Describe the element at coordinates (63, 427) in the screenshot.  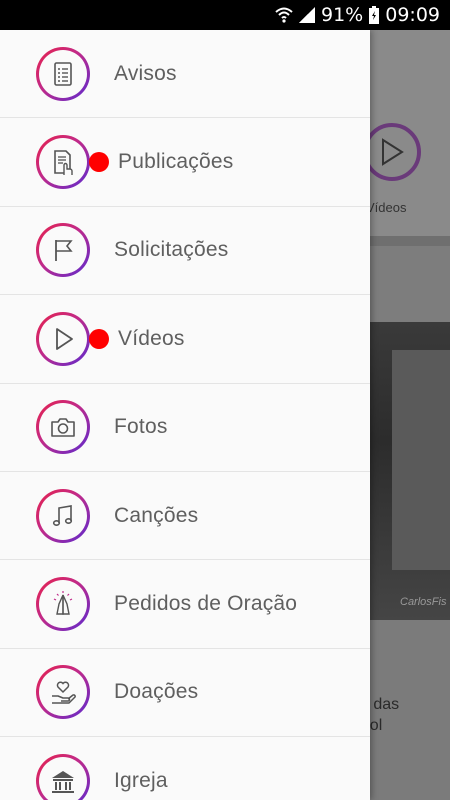
I see `camera-icon` at that location.